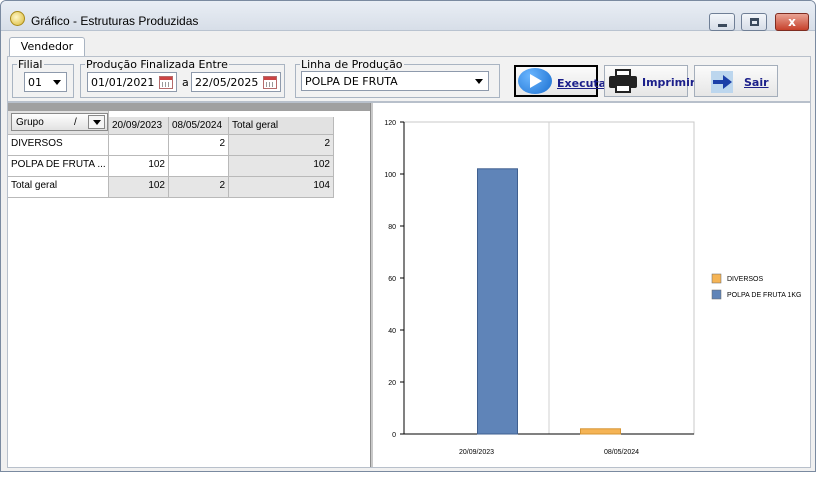  I want to click on end-date-value: 22/05/2025, so click(227, 82).